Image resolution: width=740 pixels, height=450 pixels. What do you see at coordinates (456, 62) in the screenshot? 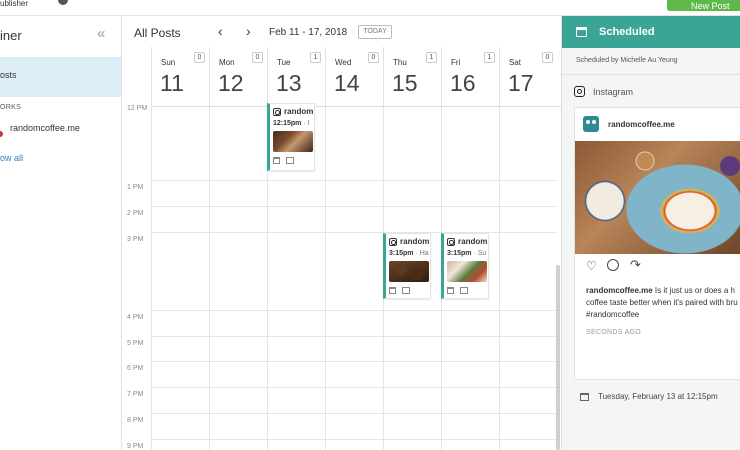
I see `day-name: Fri` at bounding box center [456, 62].